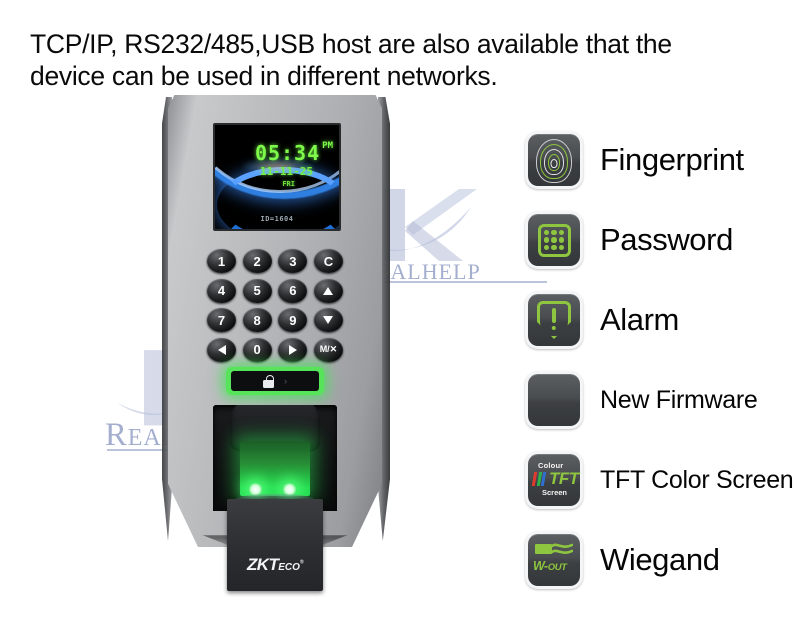 This screenshot has height=622, width=800. Describe the element at coordinates (666, 239) in the screenshot. I see `feature-label: Password` at that location.